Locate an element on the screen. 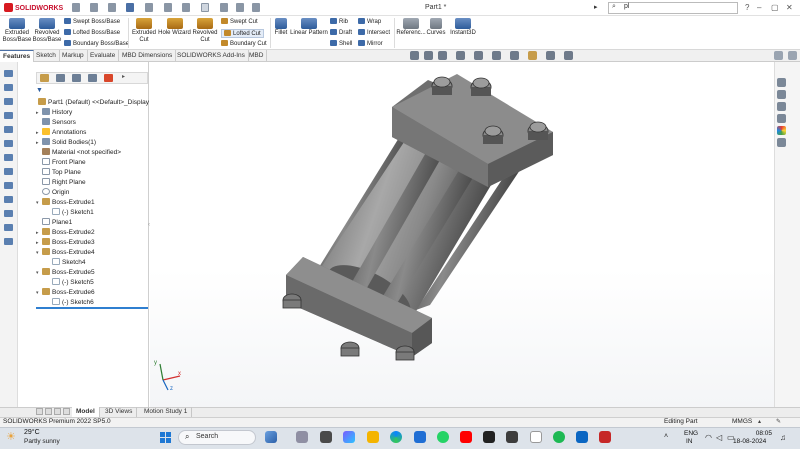 This screenshot has width=800, height=449. tree-item: Right Plane is located at coordinates (61, 183).